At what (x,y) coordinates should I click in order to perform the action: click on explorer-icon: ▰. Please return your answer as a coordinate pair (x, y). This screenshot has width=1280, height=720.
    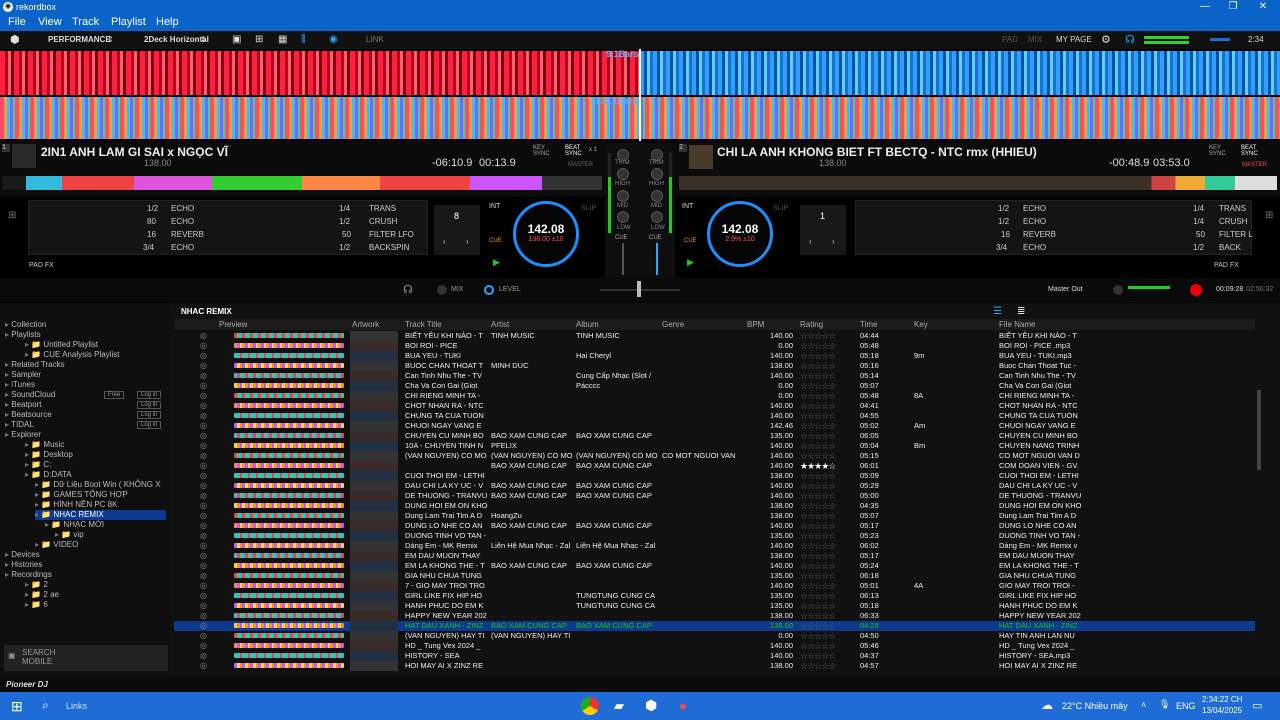
    Looking at the image, I should click on (619, 706).